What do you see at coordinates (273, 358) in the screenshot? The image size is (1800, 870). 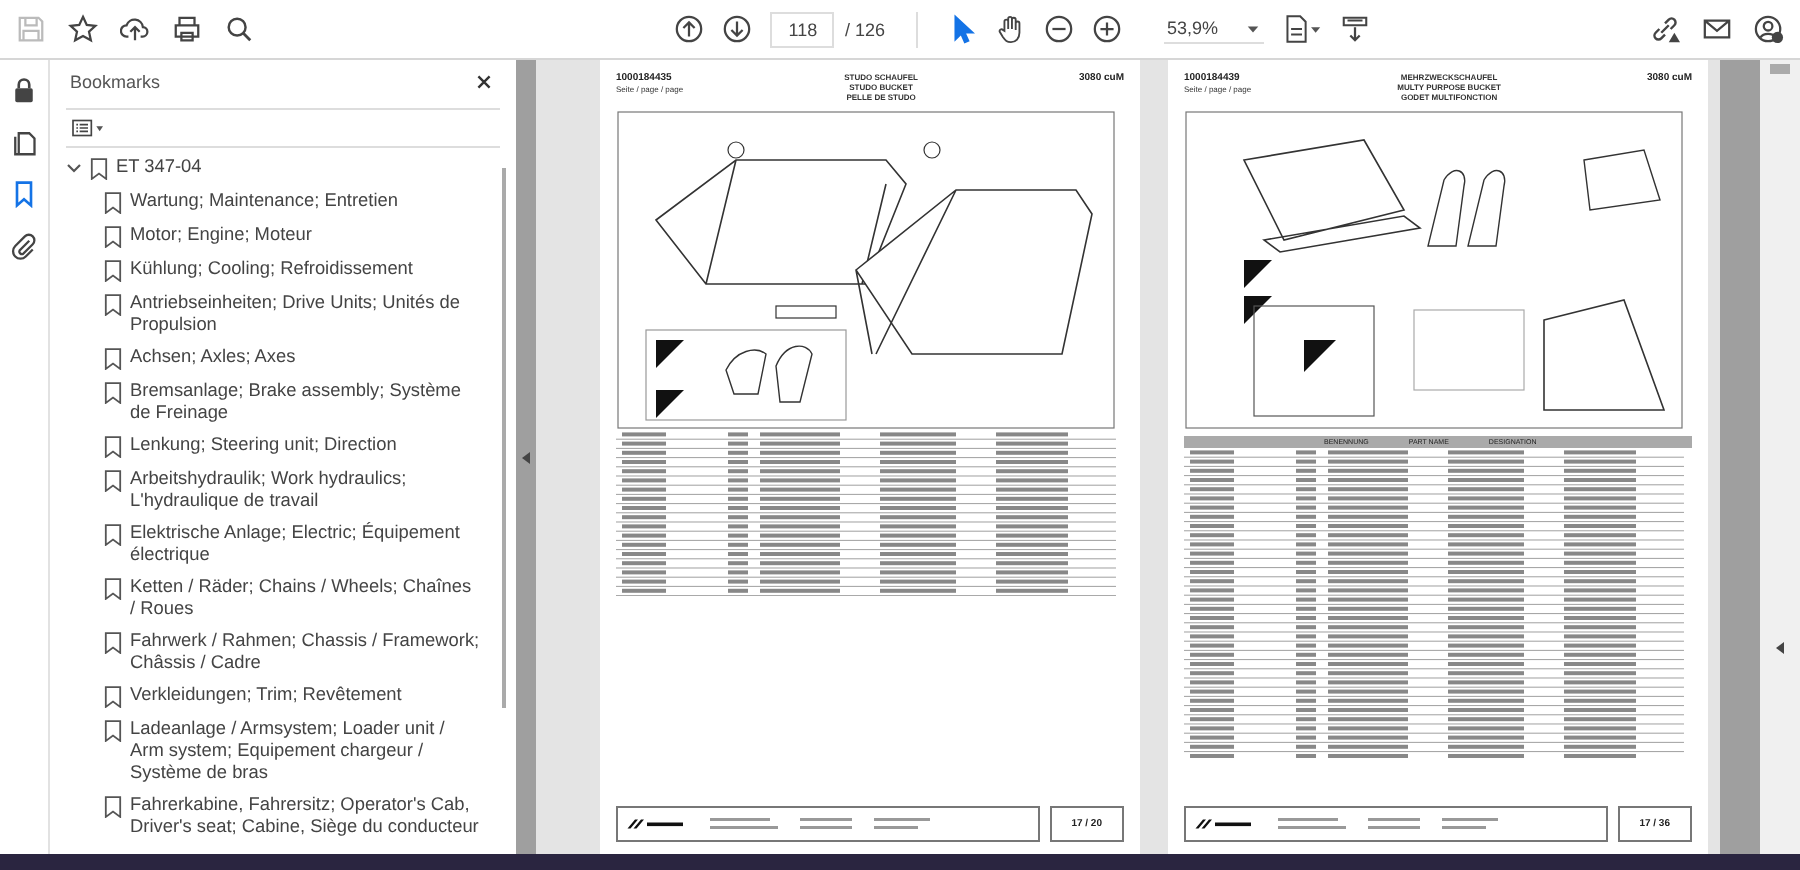 I see `bookmark-item: Achsen; Axles; Axes` at bounding box center [273, 358].